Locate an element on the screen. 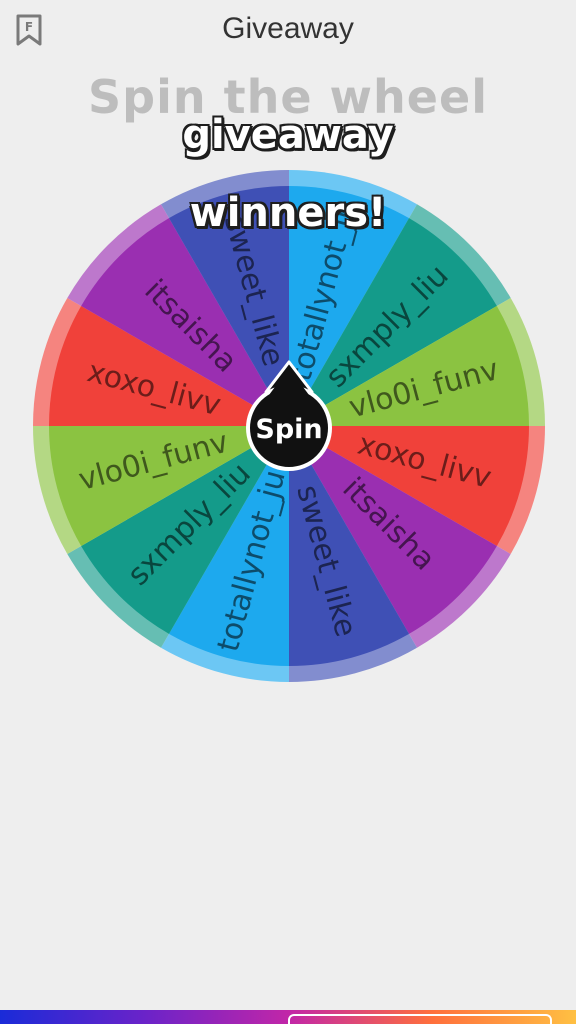 This screenshot has width=576, height=1024. bottom-gradient-bar is located at coordinates (288, 1017).